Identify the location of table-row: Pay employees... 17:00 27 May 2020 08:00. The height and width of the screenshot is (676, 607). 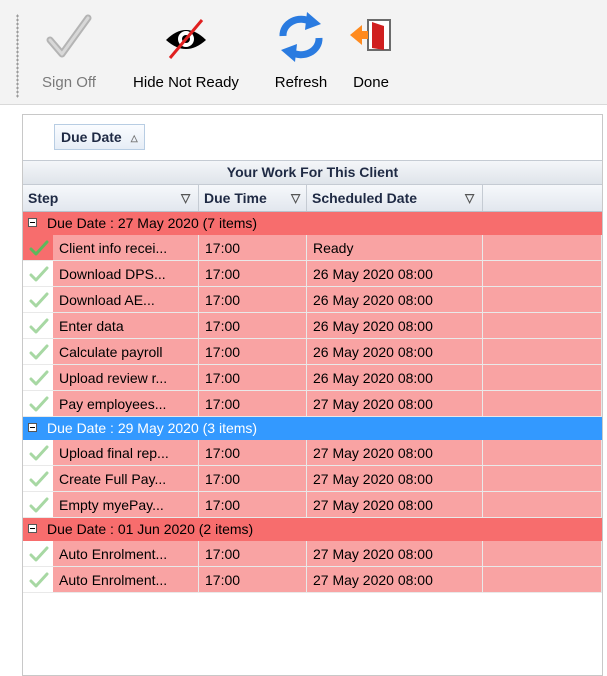
(312, 404).